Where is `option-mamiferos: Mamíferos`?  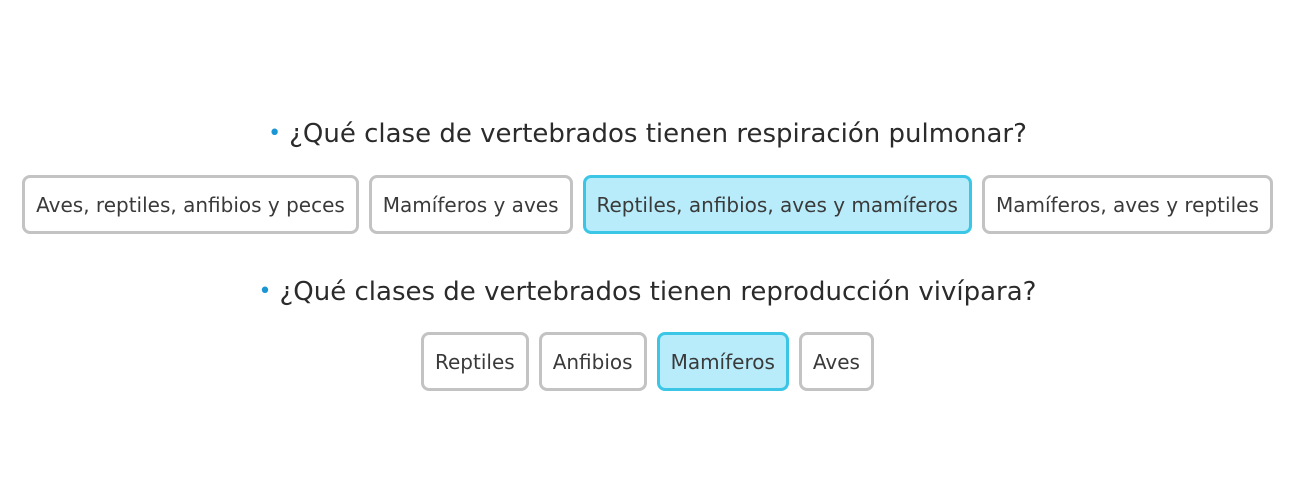 option-mamiferos: Mamíferos is located at coordinates (722, 361).